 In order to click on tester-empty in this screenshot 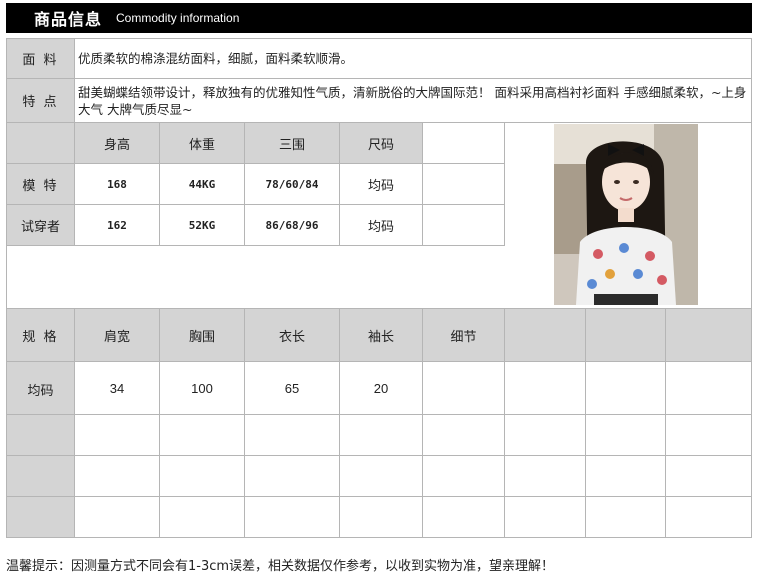, I will do `click(463, 225)`.